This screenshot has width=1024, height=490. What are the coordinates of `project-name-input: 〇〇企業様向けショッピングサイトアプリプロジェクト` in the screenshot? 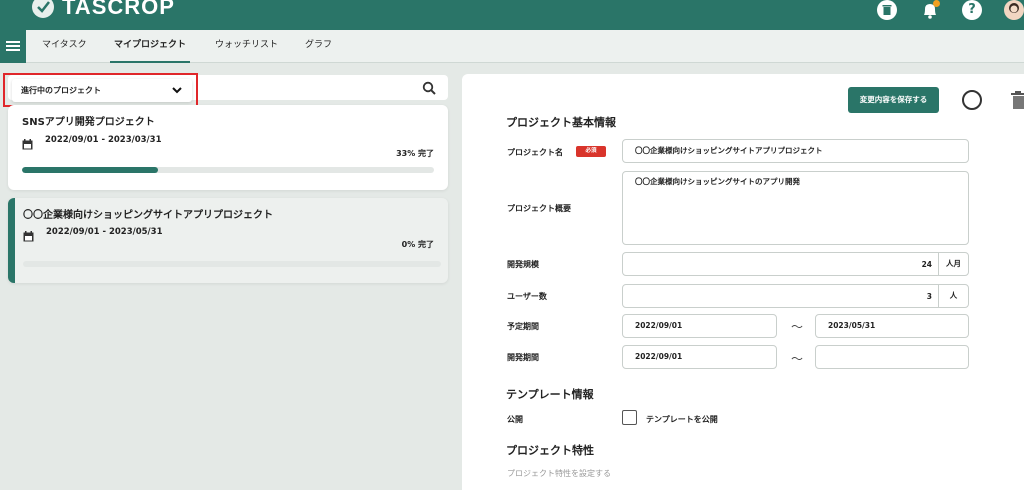 It's located at (795, 151).